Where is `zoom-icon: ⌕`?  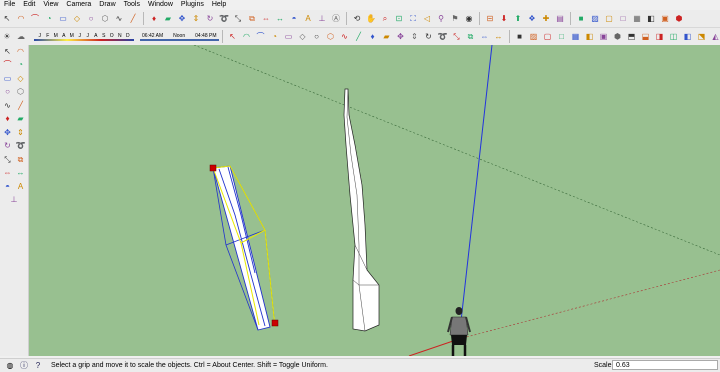 zoom-icon: ⌕ is located at coordinates (385, 19).